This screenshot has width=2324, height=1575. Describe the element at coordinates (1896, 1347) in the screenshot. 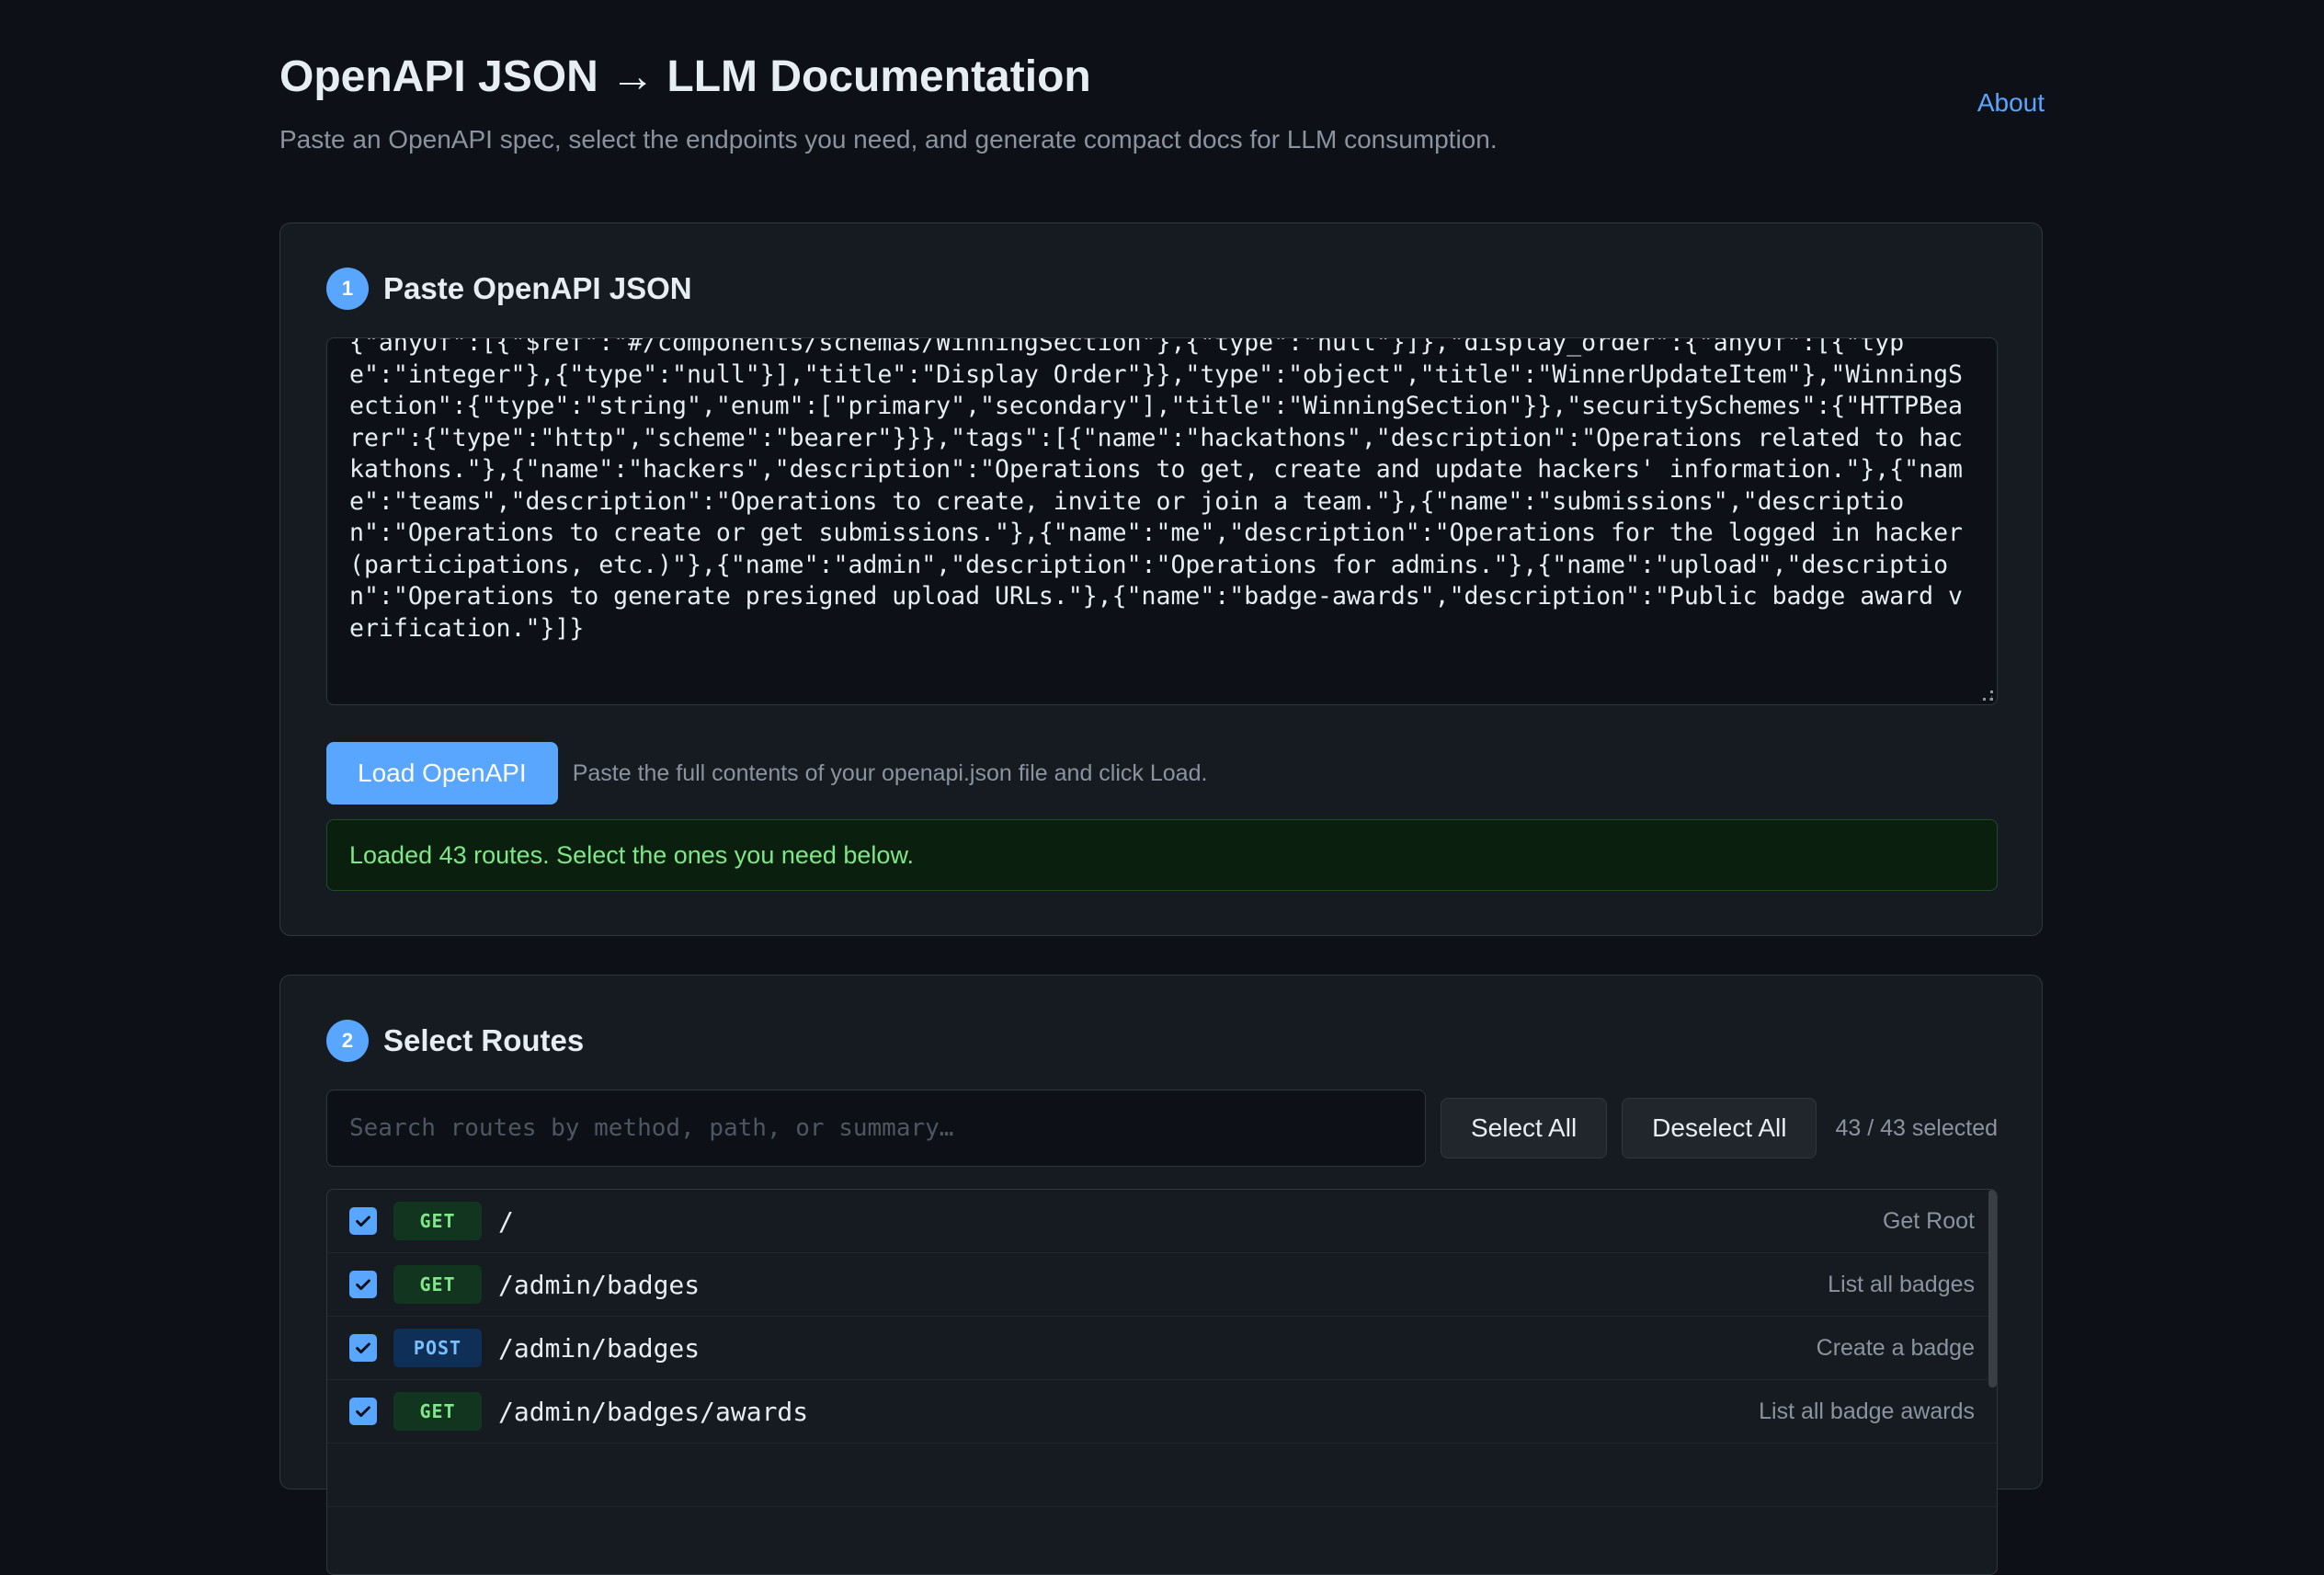

I see `route-summary: Create a badge` at that location.